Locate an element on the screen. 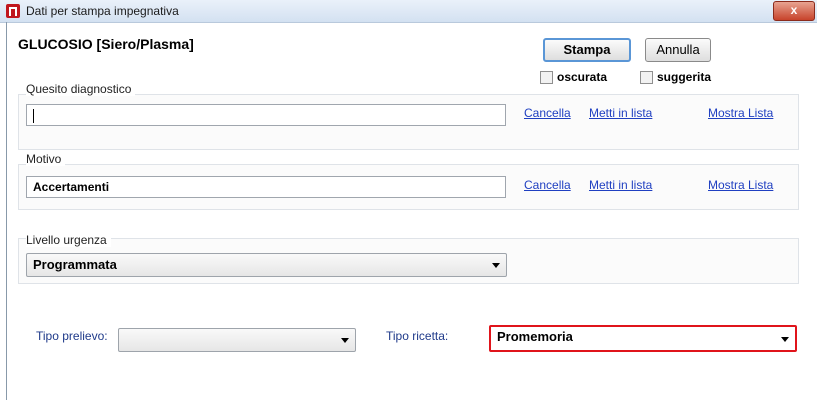  app-logo-icon is located at coordinates (13, 11).